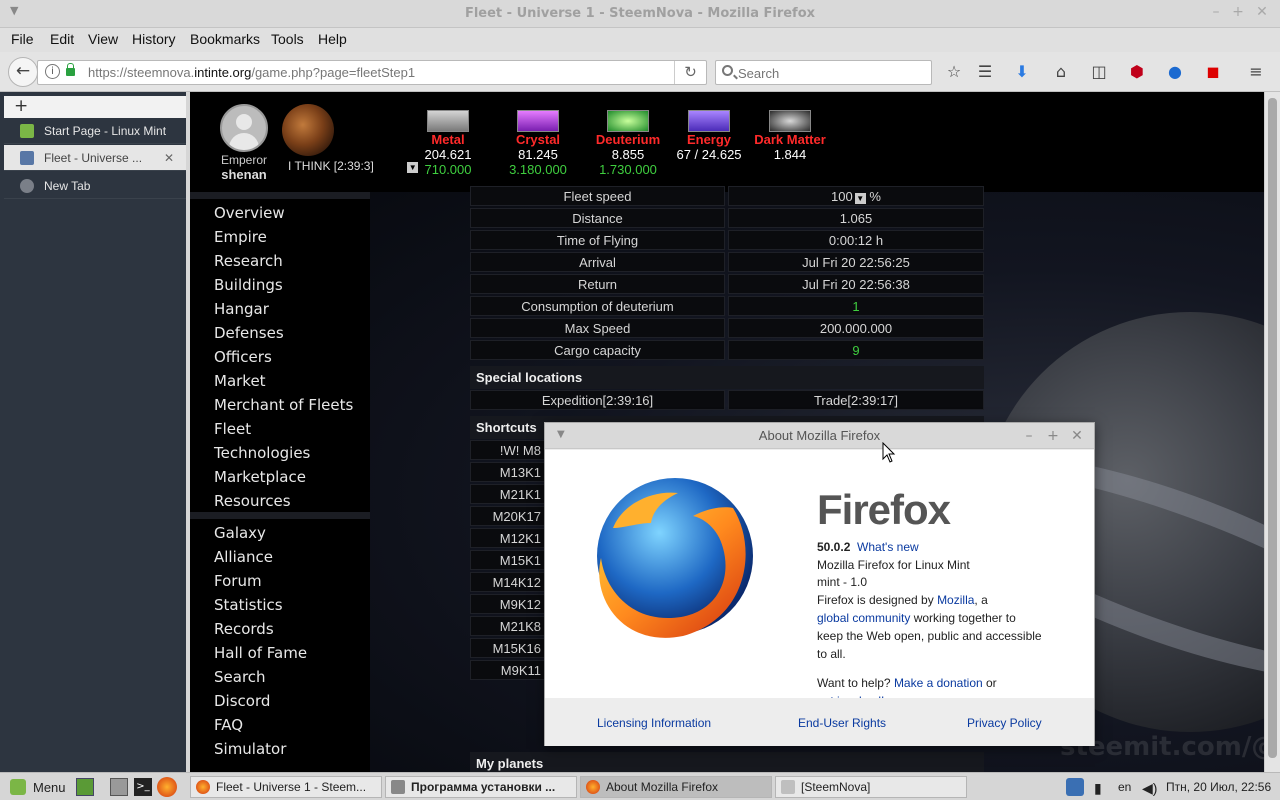 This screenshot has height=800, width=1280. What do you see at coordinates (1022, 72) in the screenshot?
I see `downloads-icon: ⬇` at bounding box center [1022, 72].